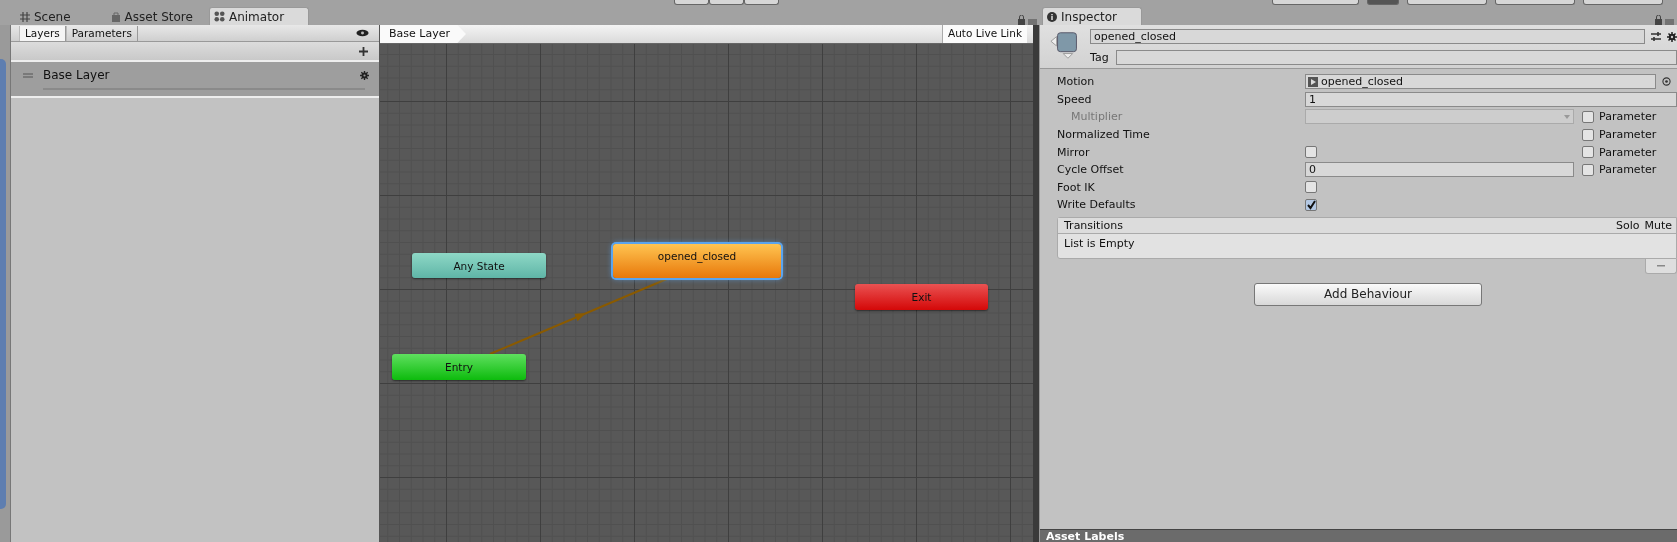  What do you see at coordinates (459, 367) in the screenshot?
I see `state-node: Entry` at bounding box center [459, 367].